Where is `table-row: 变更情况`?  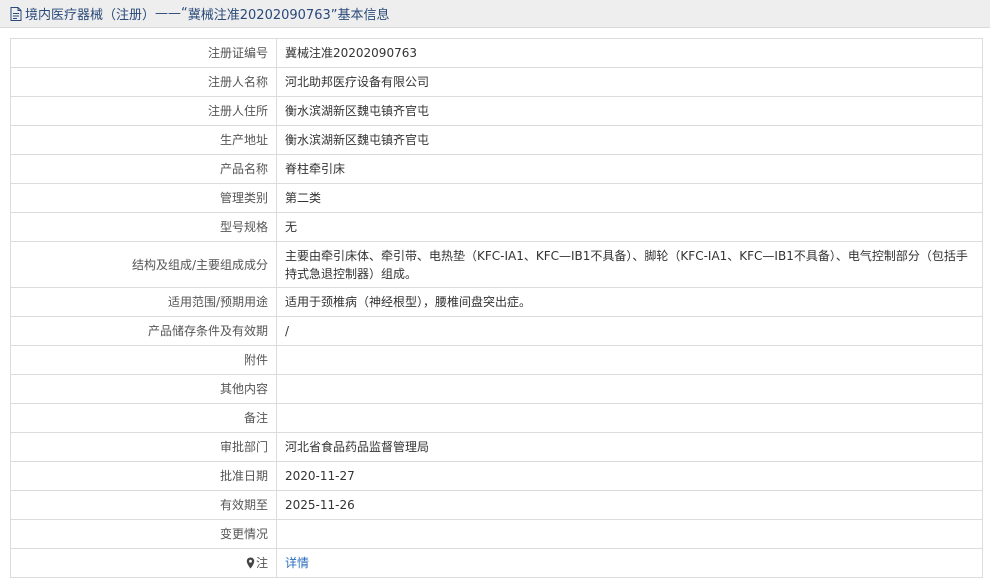 table-row: 变更情况 is located at coordinates (496, 534).